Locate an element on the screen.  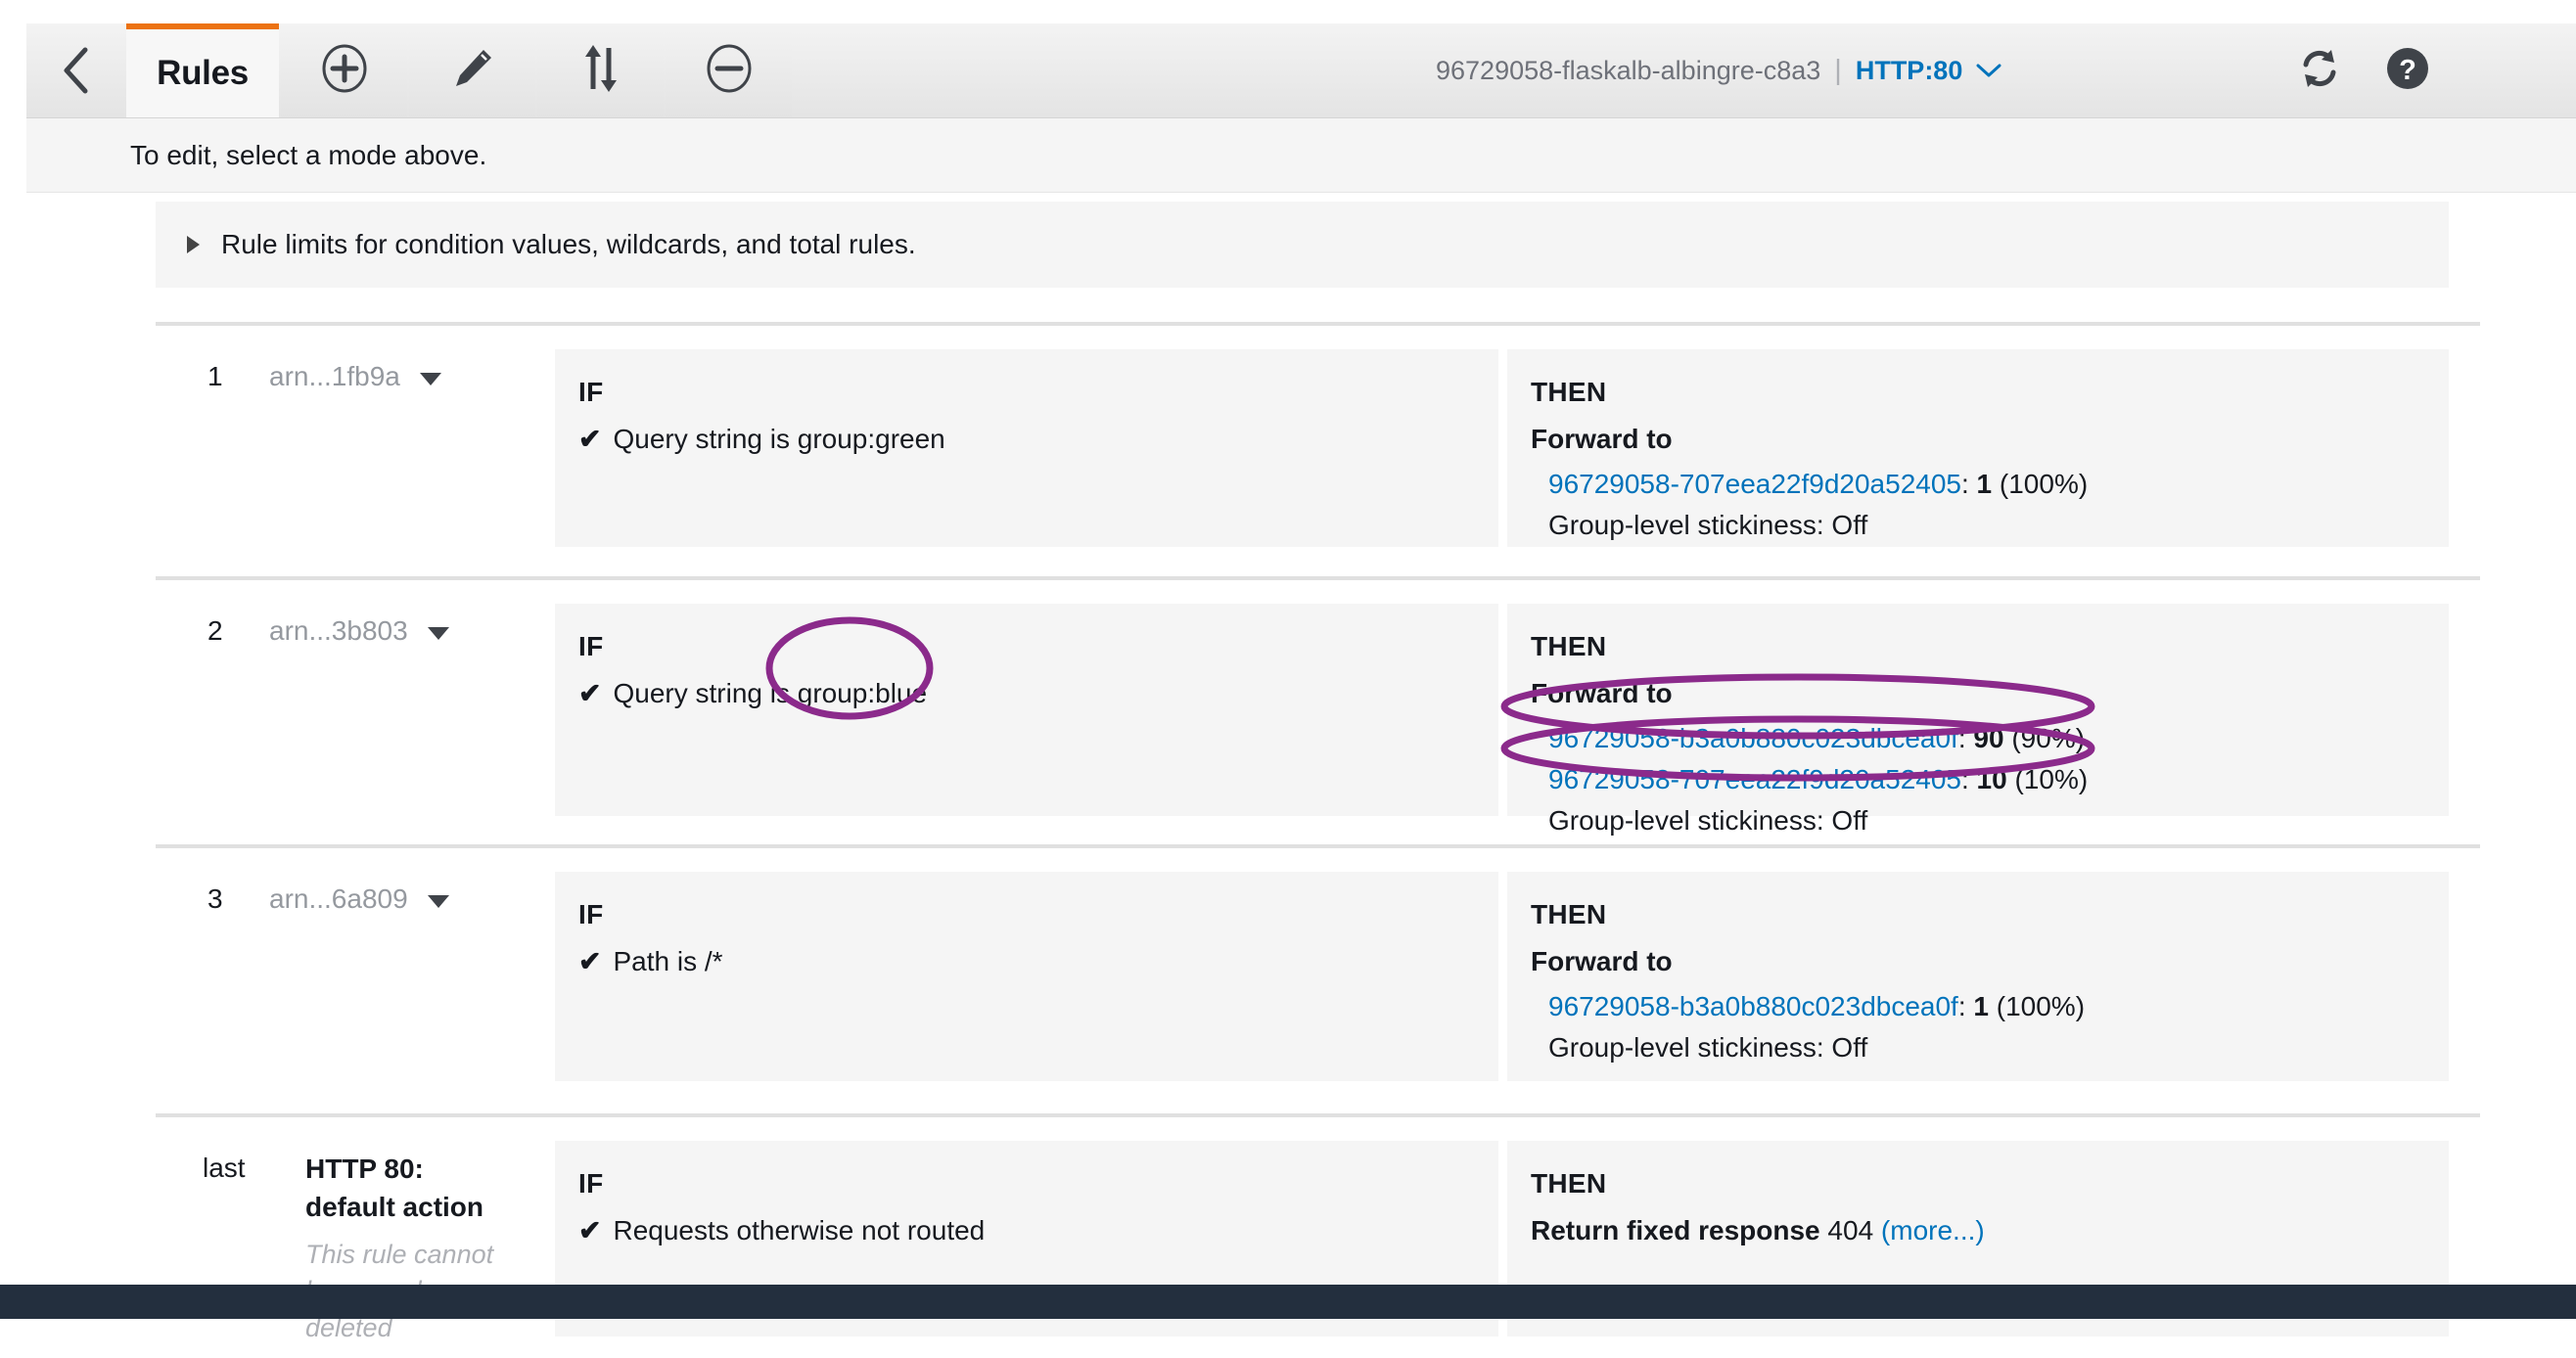
delete-rule-button is located at coordinates (729, 70).